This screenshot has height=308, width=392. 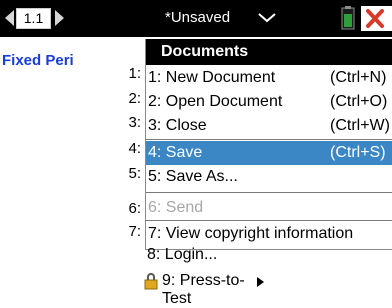 What do you see at coordinates (269, 52) in the screenshot?
I see `menu-header: Documents` at bounding box center [269, 52].